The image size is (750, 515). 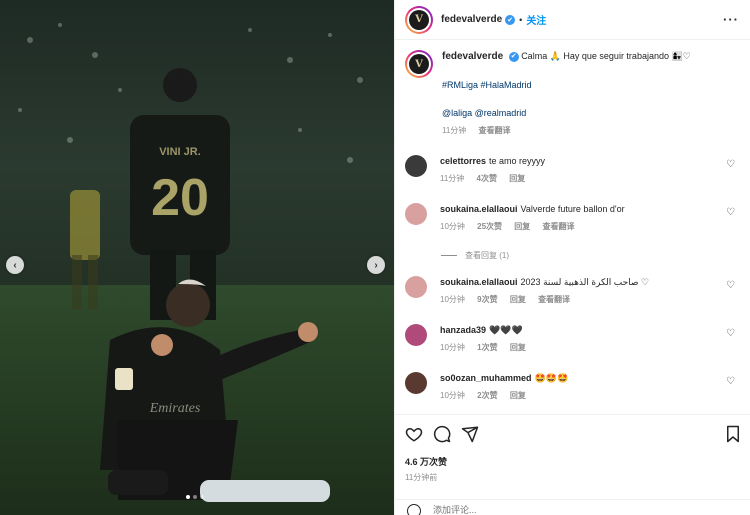 I want to click on emoji-icon, so click(x=414, y=509).